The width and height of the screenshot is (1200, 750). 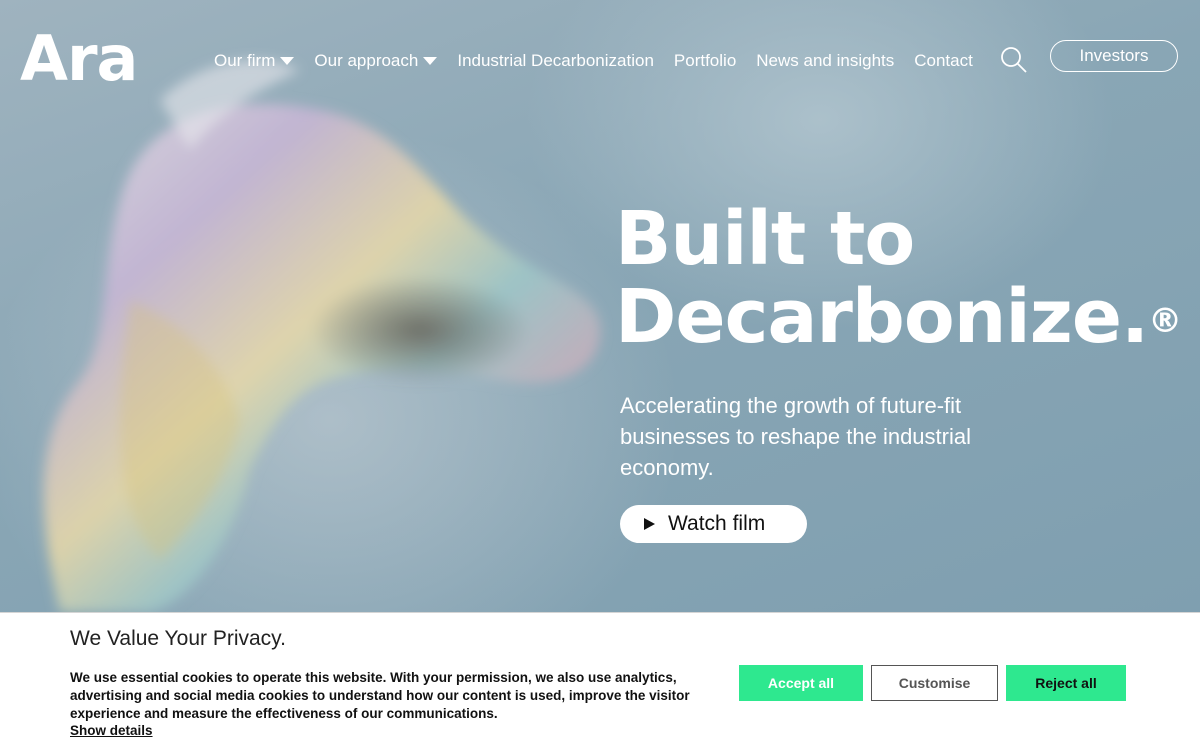 What do you see at coordinates (934, 683) in the screenshot?
I see `customise-button: Customise` at bounding box center [934, 683].